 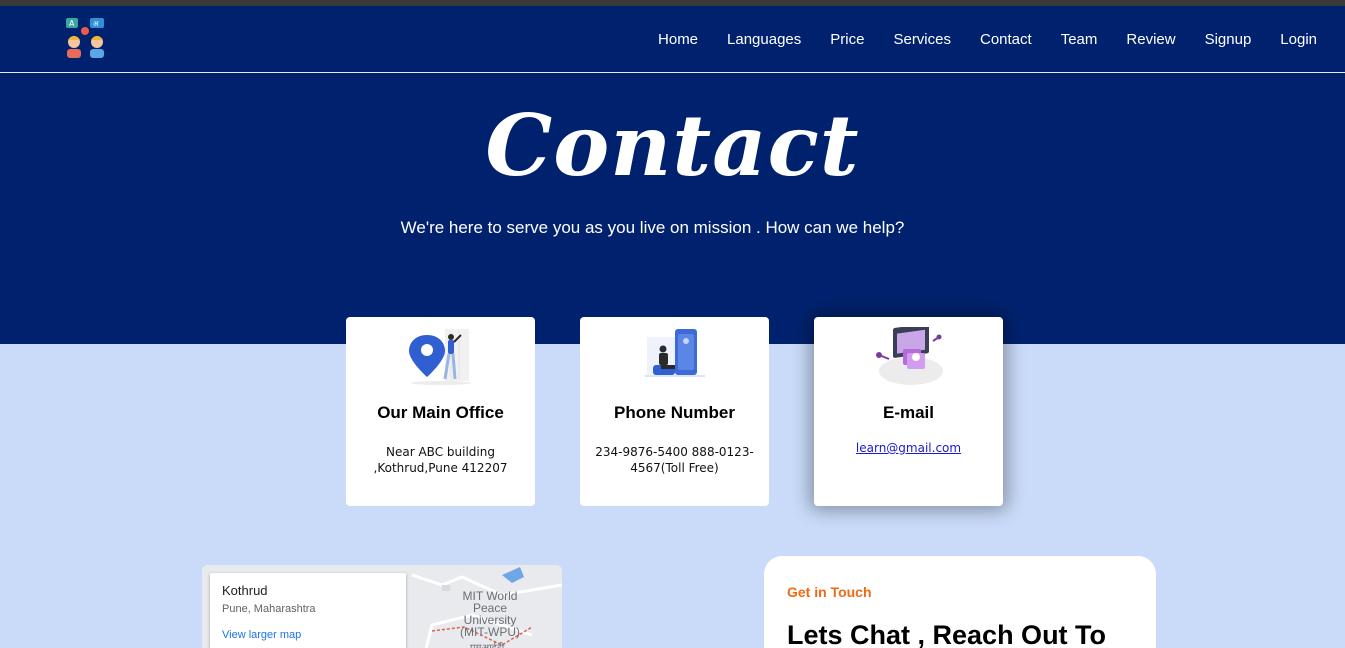 I want to click on nav-review: Review, so click(x=1150, y=39).